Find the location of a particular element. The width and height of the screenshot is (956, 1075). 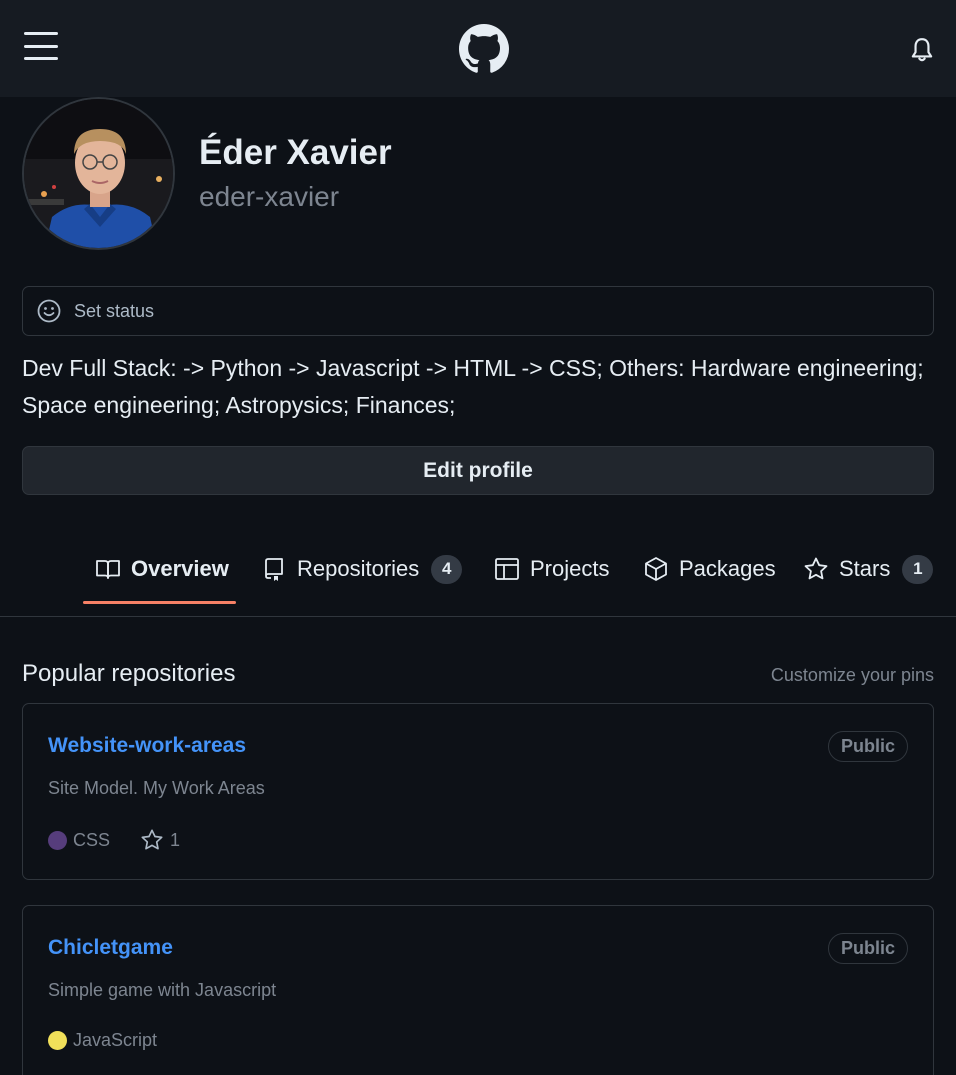

repo-name-link: Chicletgame is located at coordinates (110, 948).